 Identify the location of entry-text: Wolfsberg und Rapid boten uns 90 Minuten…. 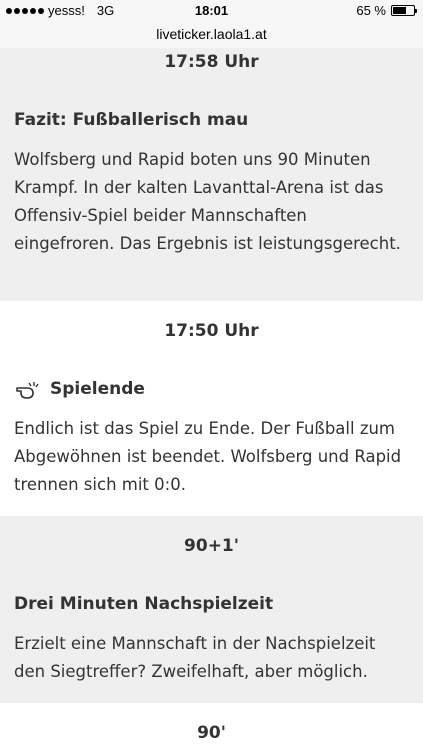
(207, 201).